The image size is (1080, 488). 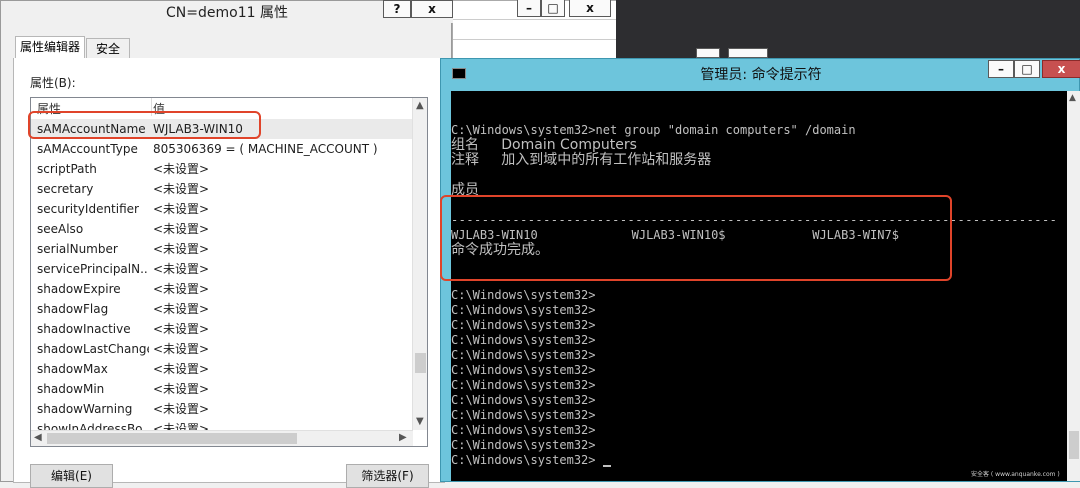 I want to click on watermark: 安全客 ( www.anquanke.com ), so click(x=1015, y=474).